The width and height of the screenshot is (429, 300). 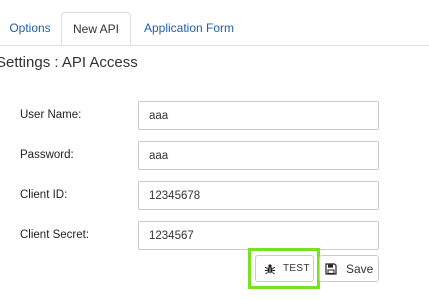 What do you see at coordinates (96, 29) in the screenshot?
I see `tab-new-api: New API` at bounding box center [96, 29].